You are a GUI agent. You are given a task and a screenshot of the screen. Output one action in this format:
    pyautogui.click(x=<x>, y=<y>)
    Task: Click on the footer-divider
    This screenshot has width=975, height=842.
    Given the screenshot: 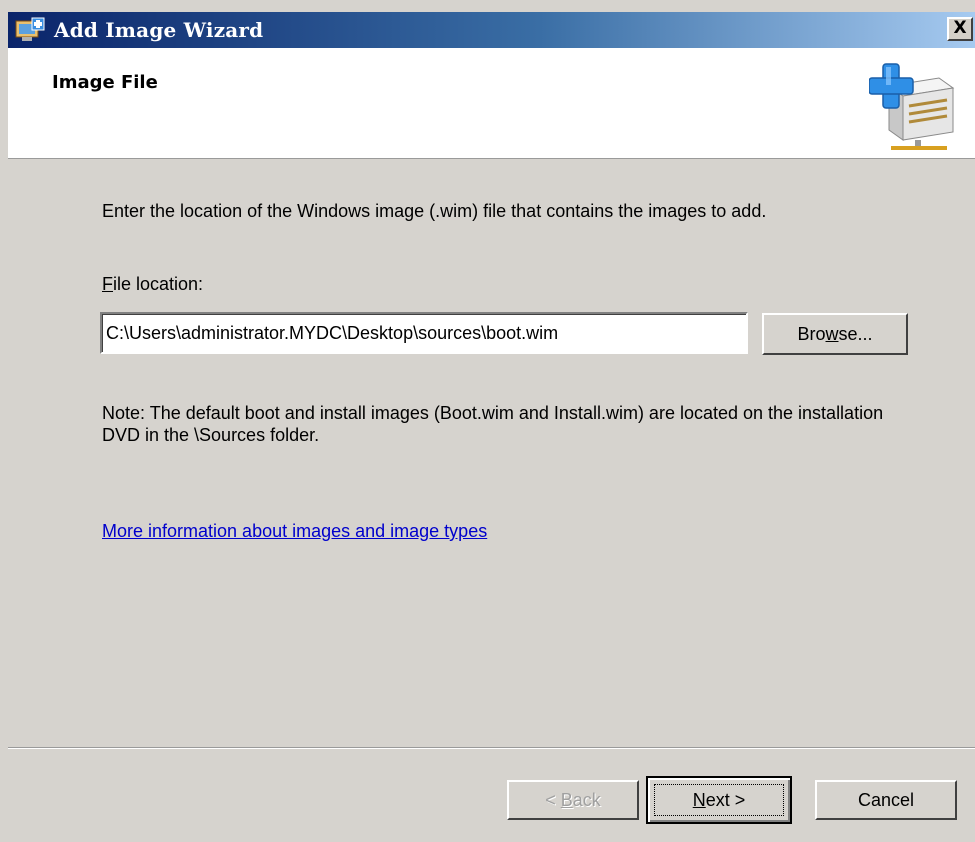 What is the action you would take?
    pyautogui.click(x=491, y=748)
    